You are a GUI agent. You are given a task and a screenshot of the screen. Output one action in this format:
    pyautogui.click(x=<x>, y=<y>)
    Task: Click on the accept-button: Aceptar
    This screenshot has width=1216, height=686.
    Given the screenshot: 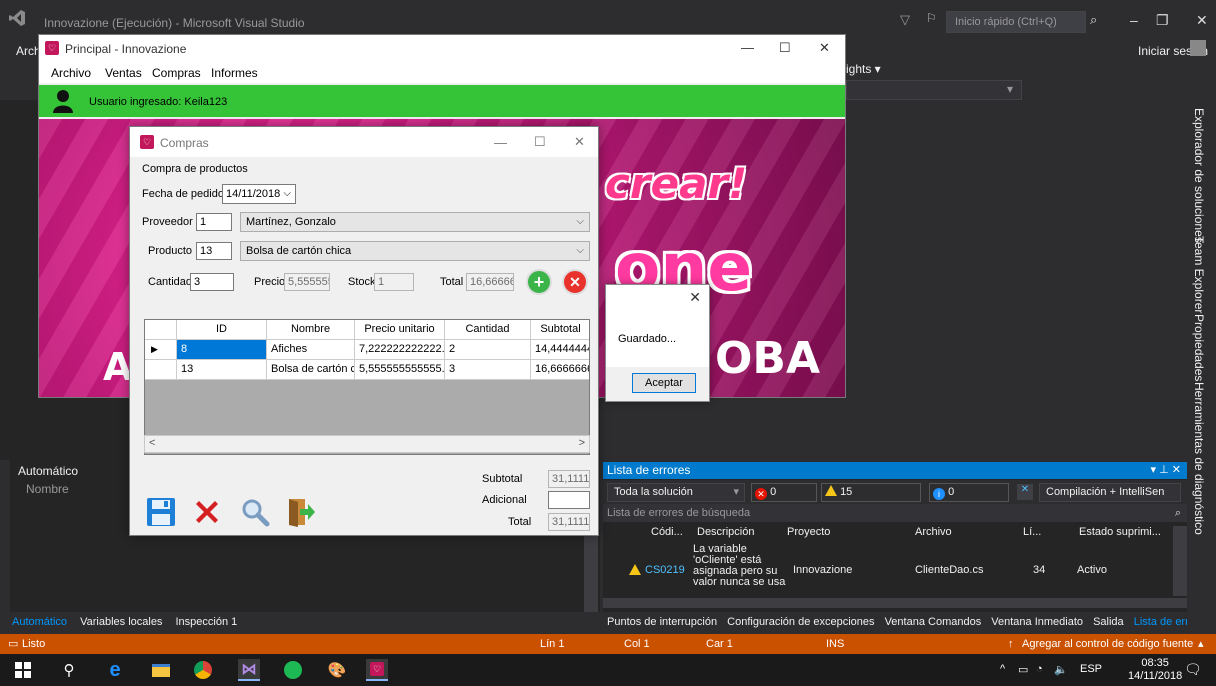 What is the action you would take?
    pyautogui.click(x=664, y=383)
    